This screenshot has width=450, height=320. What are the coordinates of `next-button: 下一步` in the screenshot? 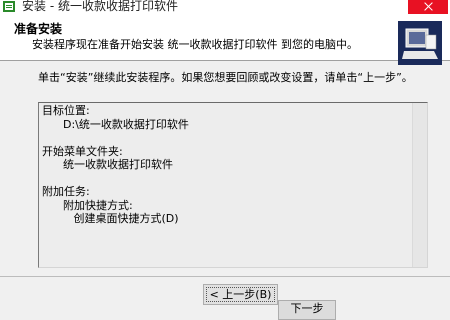 It's located at (307, 310).